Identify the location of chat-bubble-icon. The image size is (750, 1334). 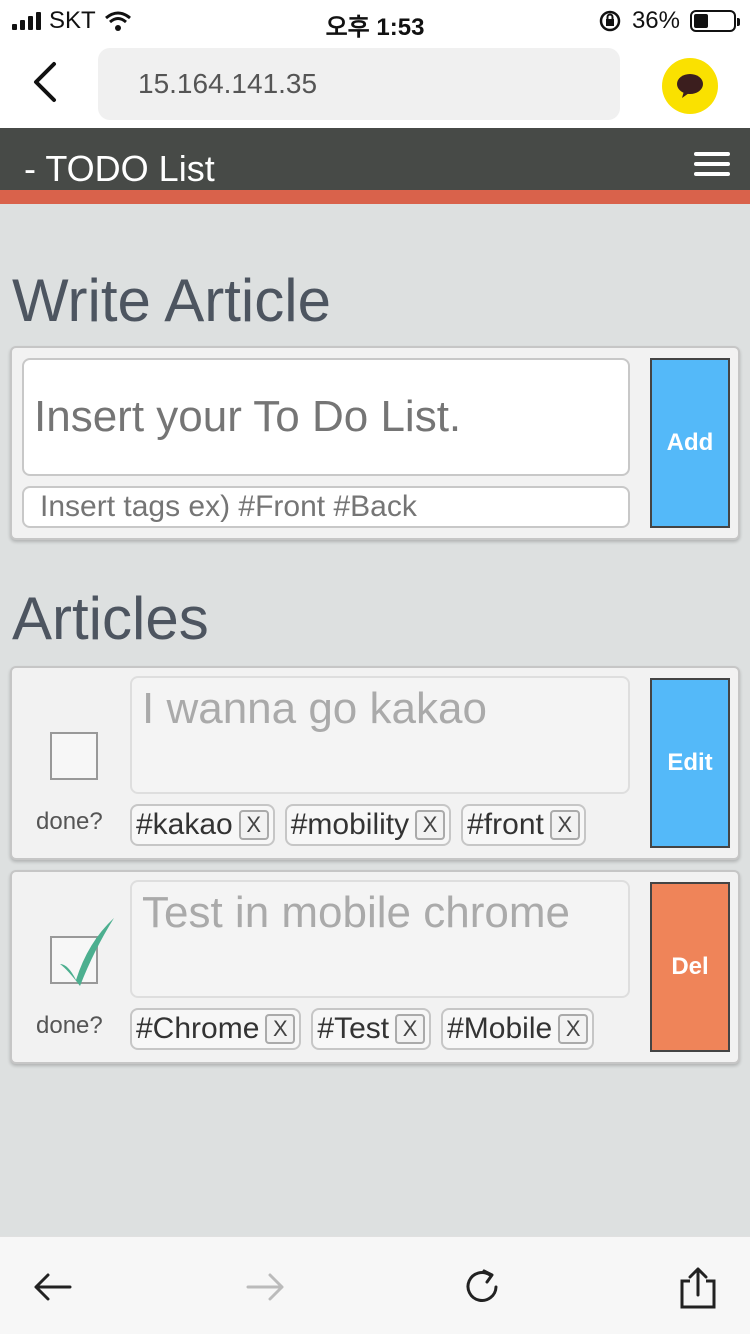
(690, 86).